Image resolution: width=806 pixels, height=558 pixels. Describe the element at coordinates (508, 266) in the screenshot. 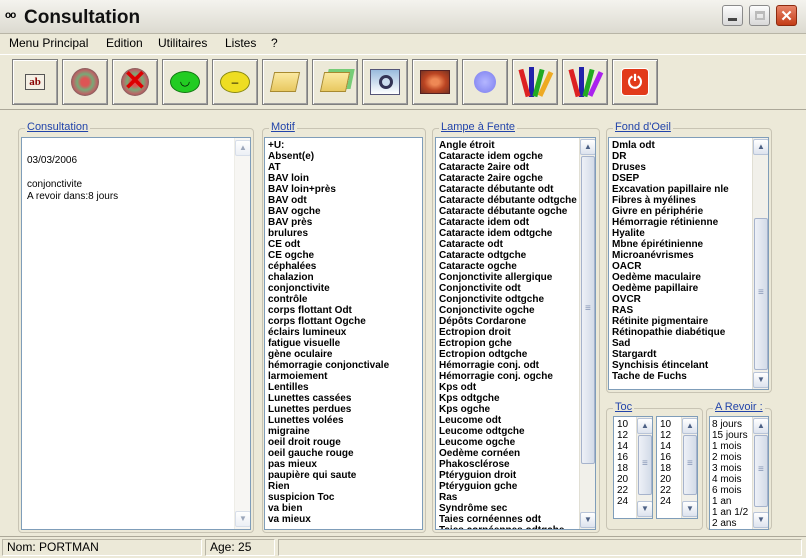

I see `lampe-item: Cataracte ogche` at that location.